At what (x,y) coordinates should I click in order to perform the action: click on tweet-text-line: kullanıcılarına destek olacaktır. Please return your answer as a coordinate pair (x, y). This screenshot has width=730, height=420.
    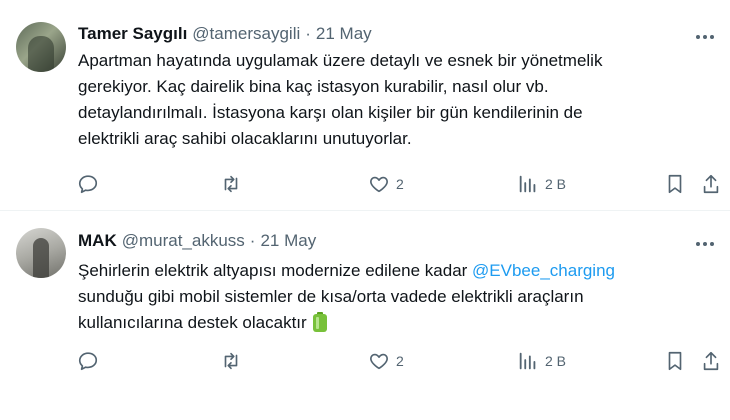
    Looking at the image, I should click on (393, 323).